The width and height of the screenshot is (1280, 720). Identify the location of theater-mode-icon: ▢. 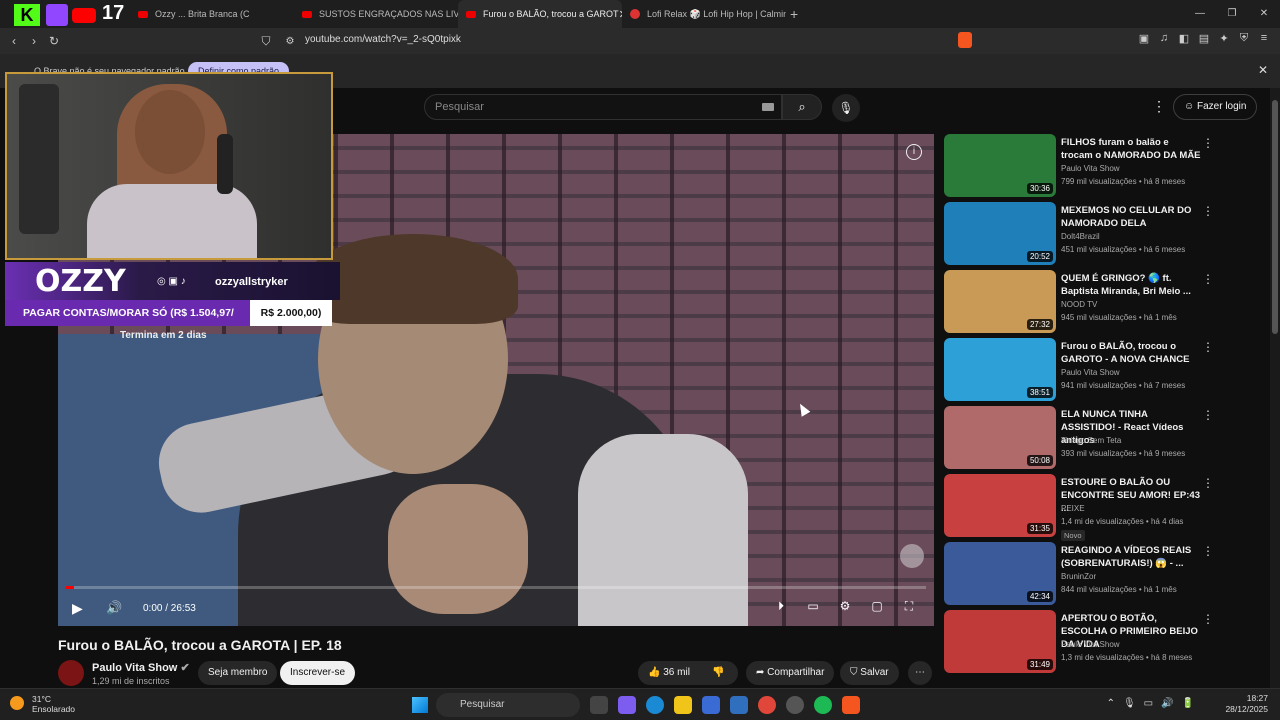
(877, 606).